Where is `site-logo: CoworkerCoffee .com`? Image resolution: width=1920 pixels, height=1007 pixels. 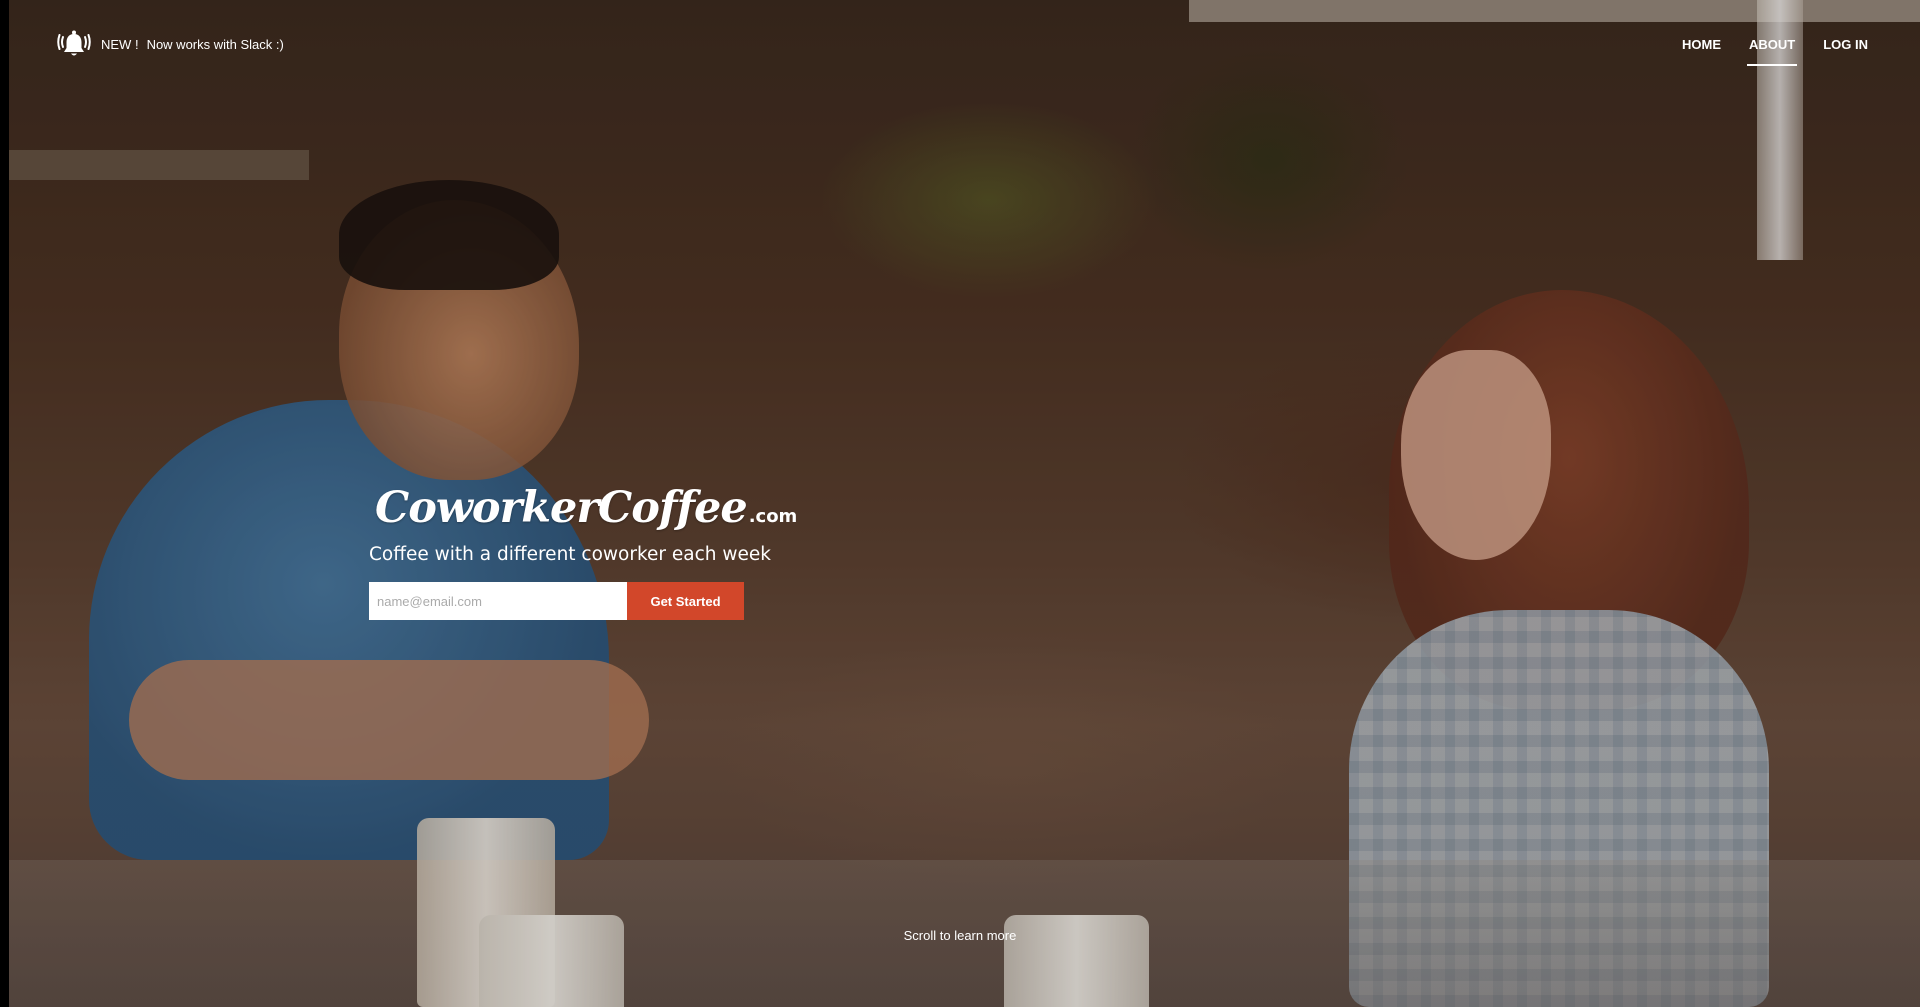 site-logo: CoworkerCoffee .com is located at coordinates (583, 498).